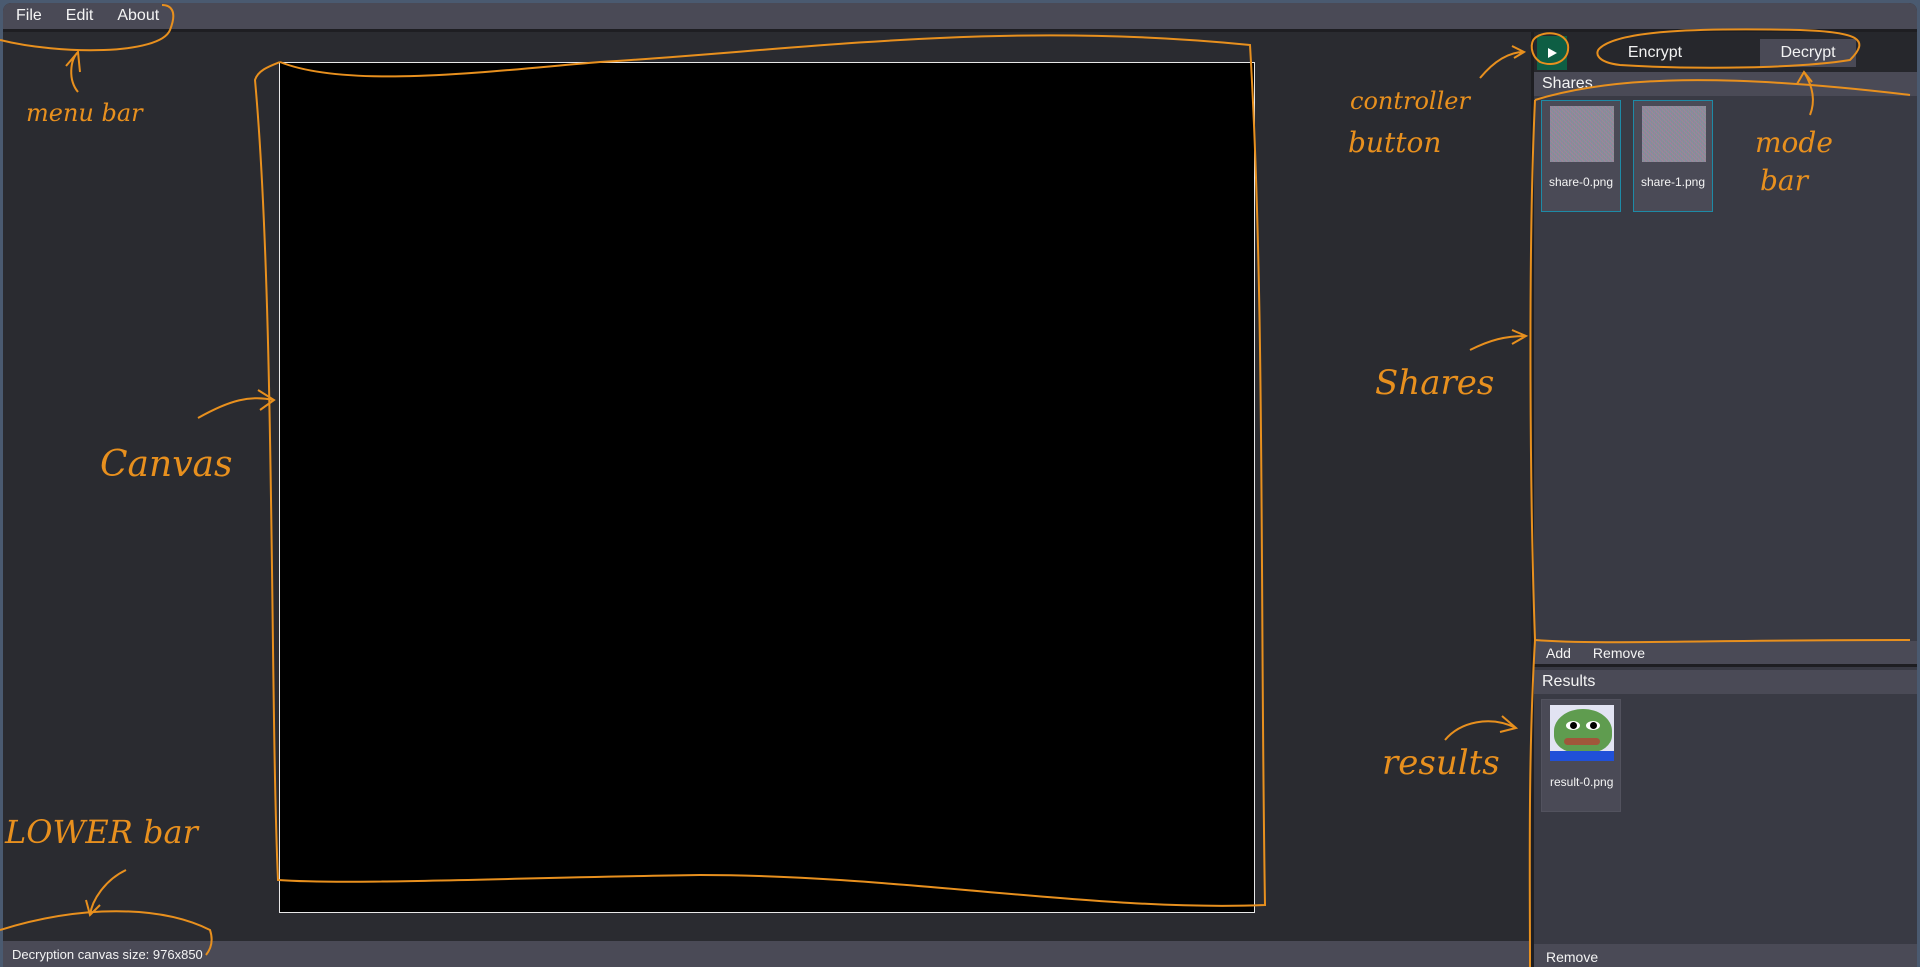 This screenshot has height=967, width=1920. I want to click on result-item: result-0.png, so click(1581, 755).